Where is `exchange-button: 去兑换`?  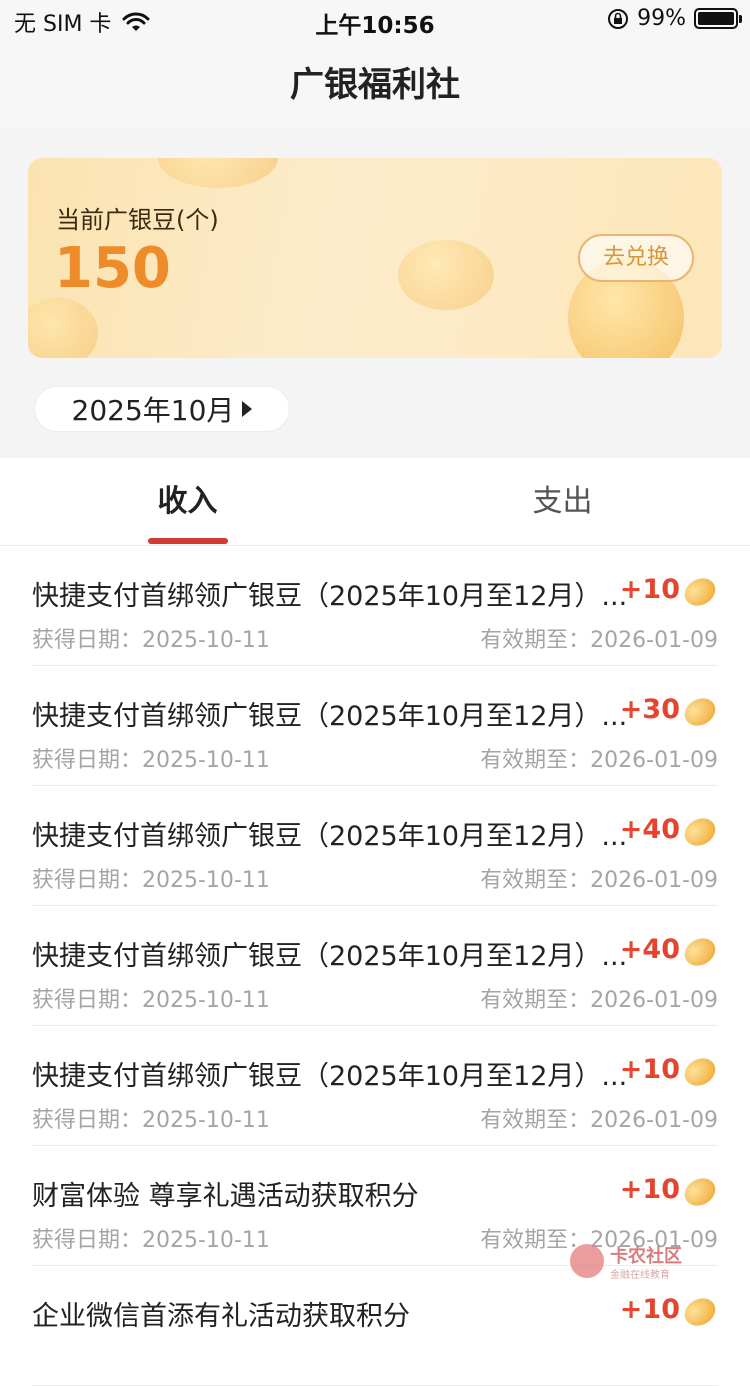 exchange-button: 去兑换 is located at coordinates (636, 258).